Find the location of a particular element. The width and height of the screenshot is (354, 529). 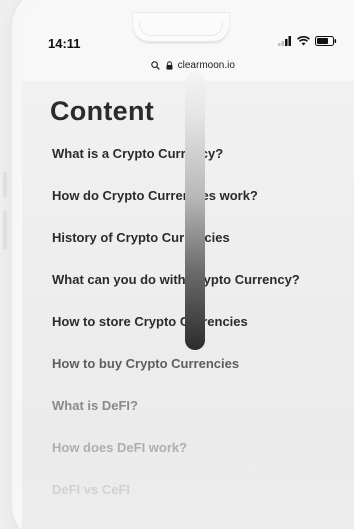

toc-item: How to buy Crypto Currencies is located at coordinates (145, 363).